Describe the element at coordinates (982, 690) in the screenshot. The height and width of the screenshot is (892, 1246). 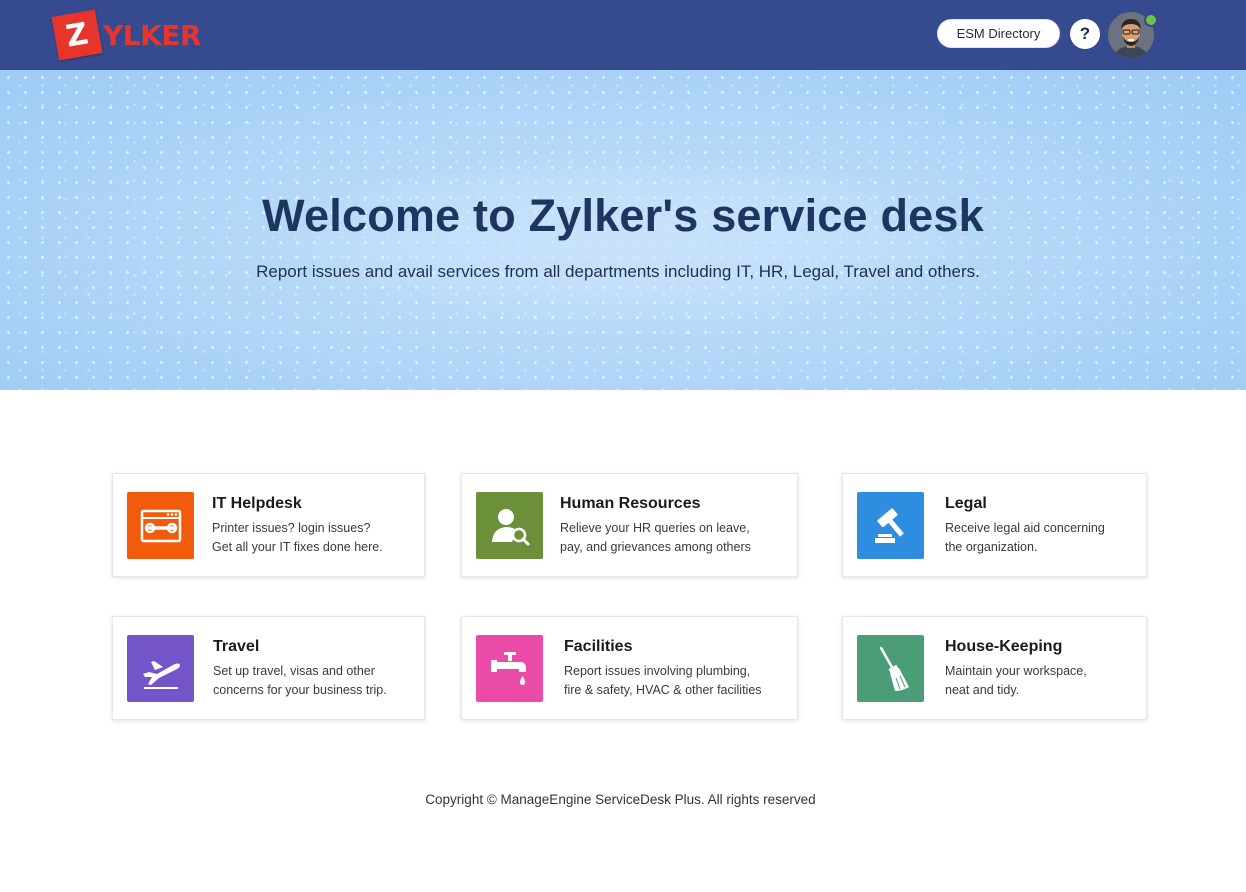
I see `card-description-line: neat and tidy.` at that location.